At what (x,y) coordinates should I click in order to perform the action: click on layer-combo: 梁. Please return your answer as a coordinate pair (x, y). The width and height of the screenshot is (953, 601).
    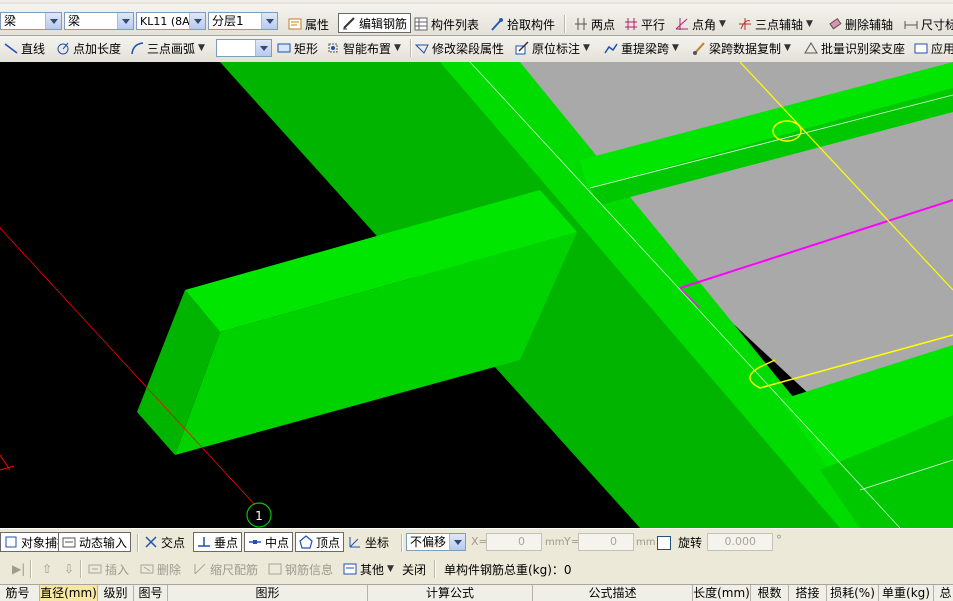
    Looking at the image, I should click on (31, 21).